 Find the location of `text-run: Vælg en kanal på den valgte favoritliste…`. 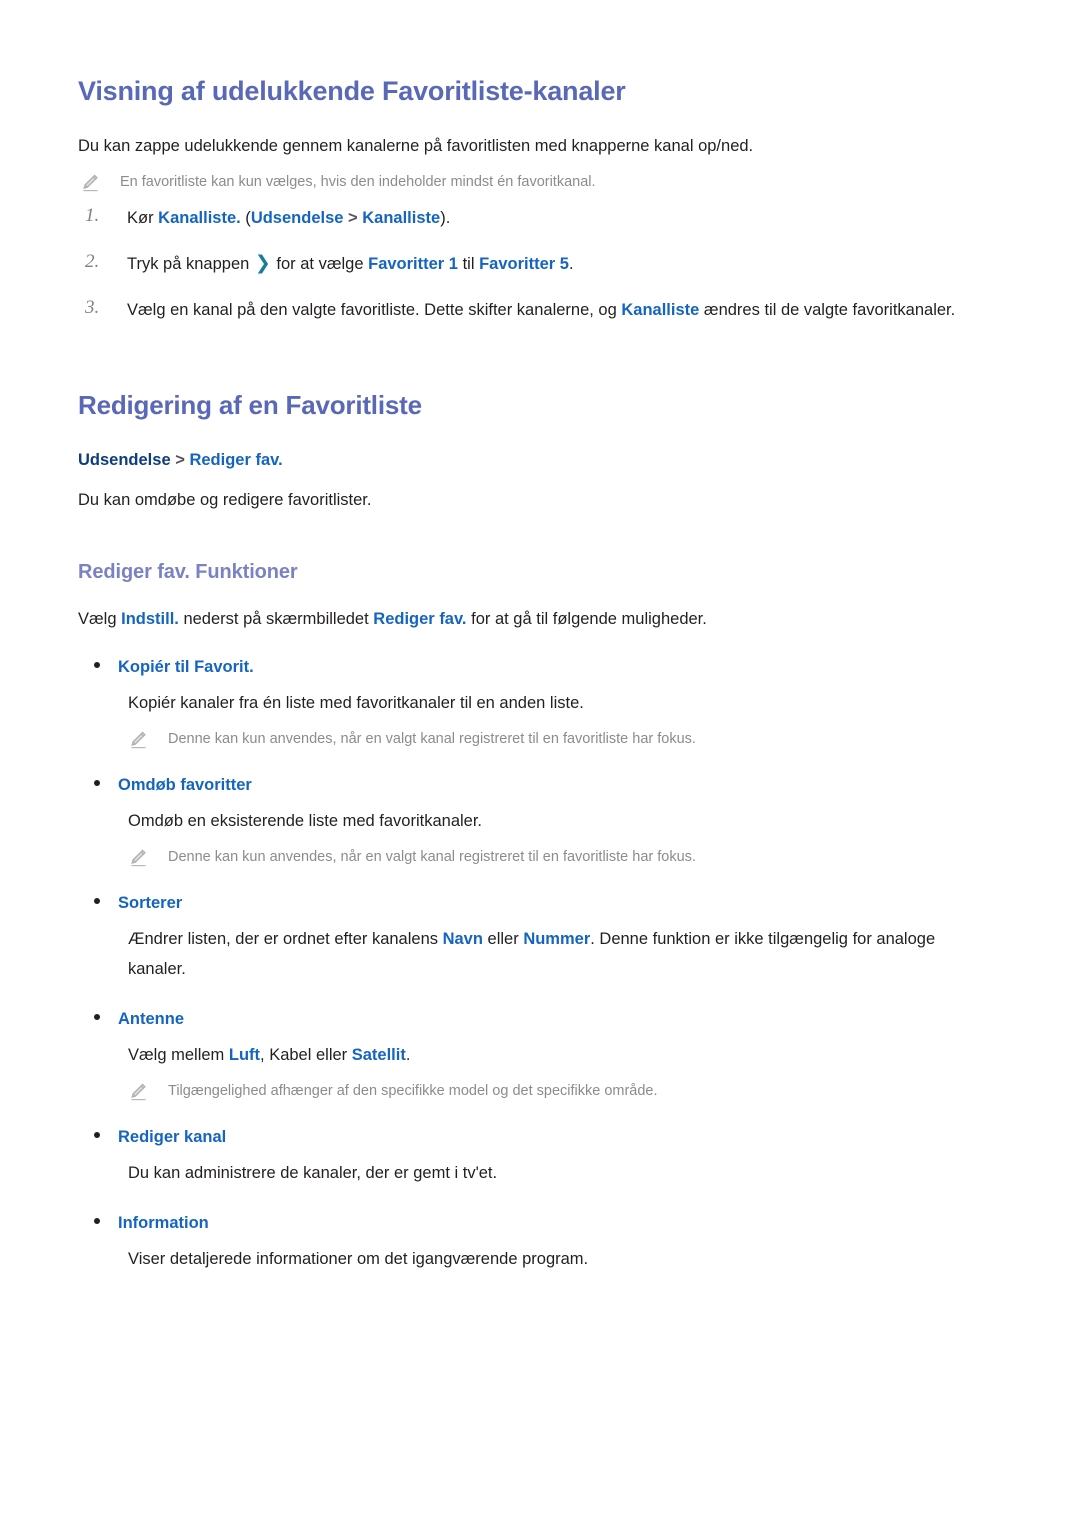

text-run: Vælg en kanal på den valgte favoritliste… is located at coordinates (374, 310).